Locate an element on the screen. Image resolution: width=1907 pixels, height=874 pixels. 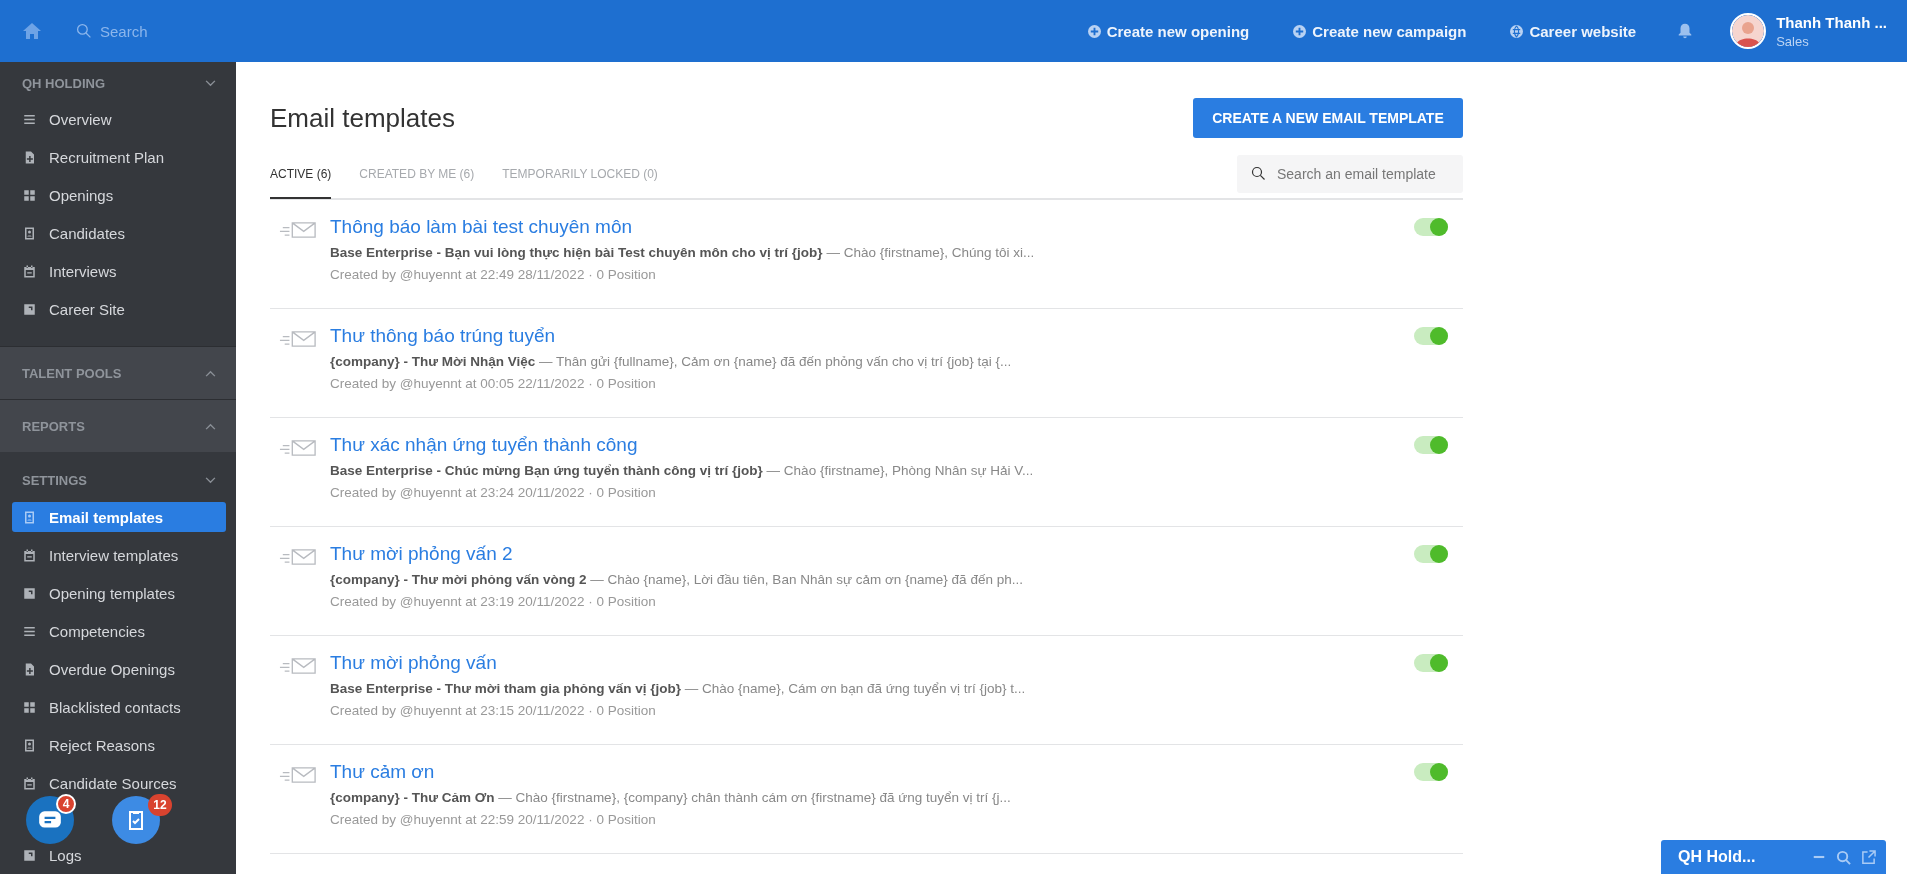
sidebar-section-header: TALENT POOLS is located at coordinates (118, 373).